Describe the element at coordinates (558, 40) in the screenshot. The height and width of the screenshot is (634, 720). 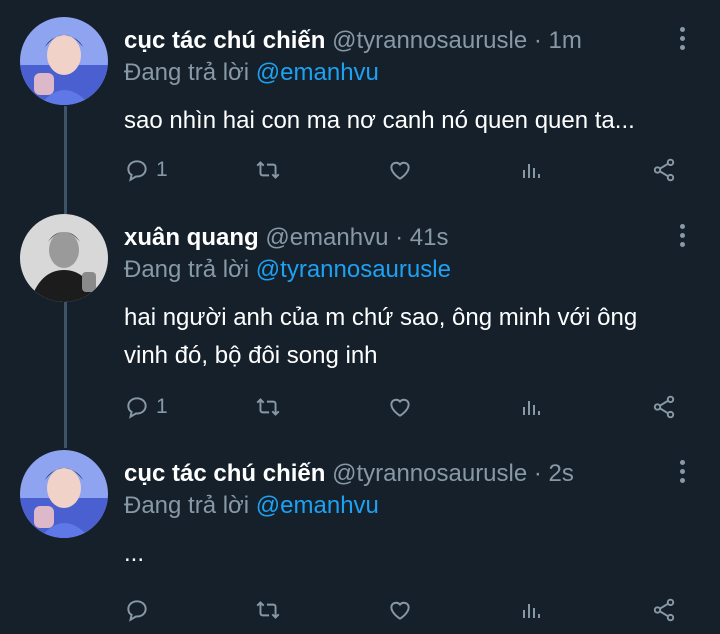
I see `timestamp: · 1m` at that location.